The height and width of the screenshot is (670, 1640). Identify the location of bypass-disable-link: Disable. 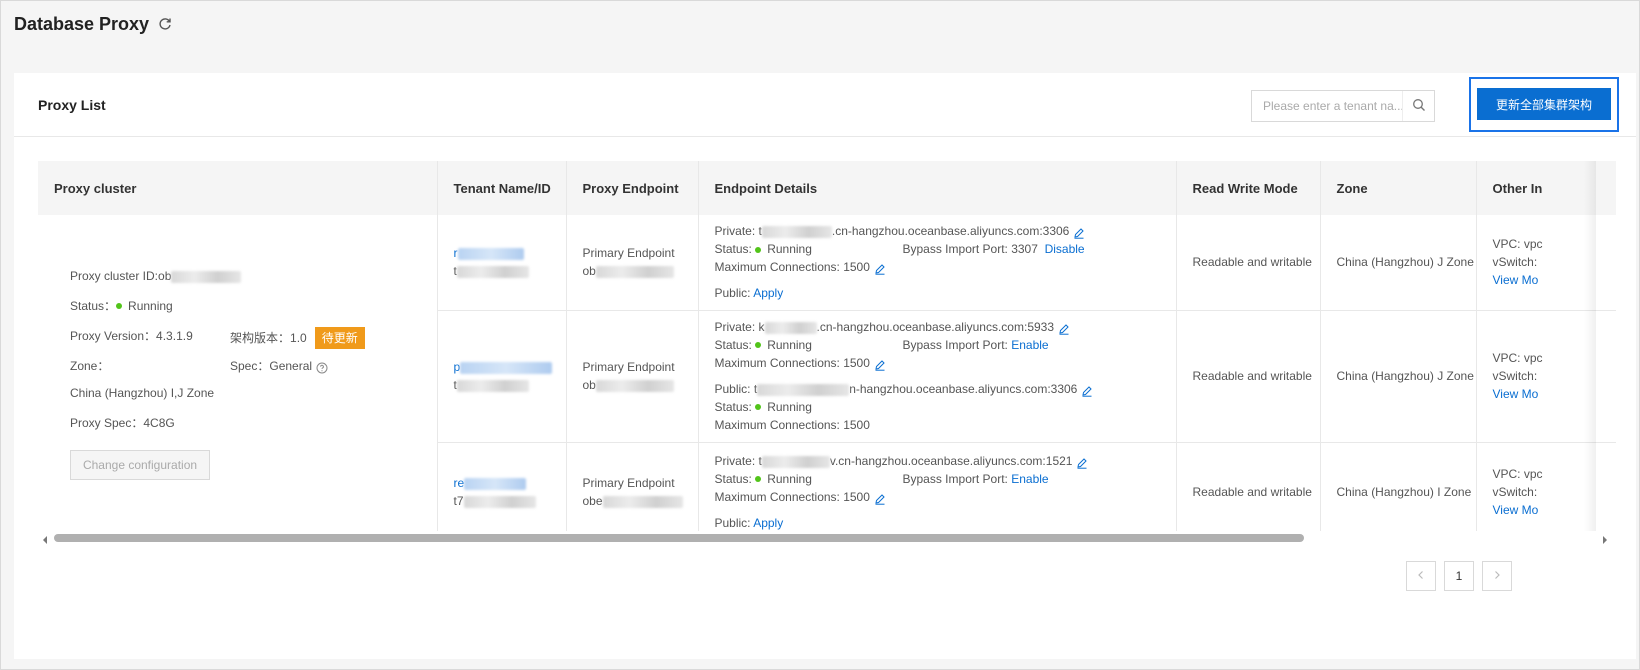
(1065, 249).